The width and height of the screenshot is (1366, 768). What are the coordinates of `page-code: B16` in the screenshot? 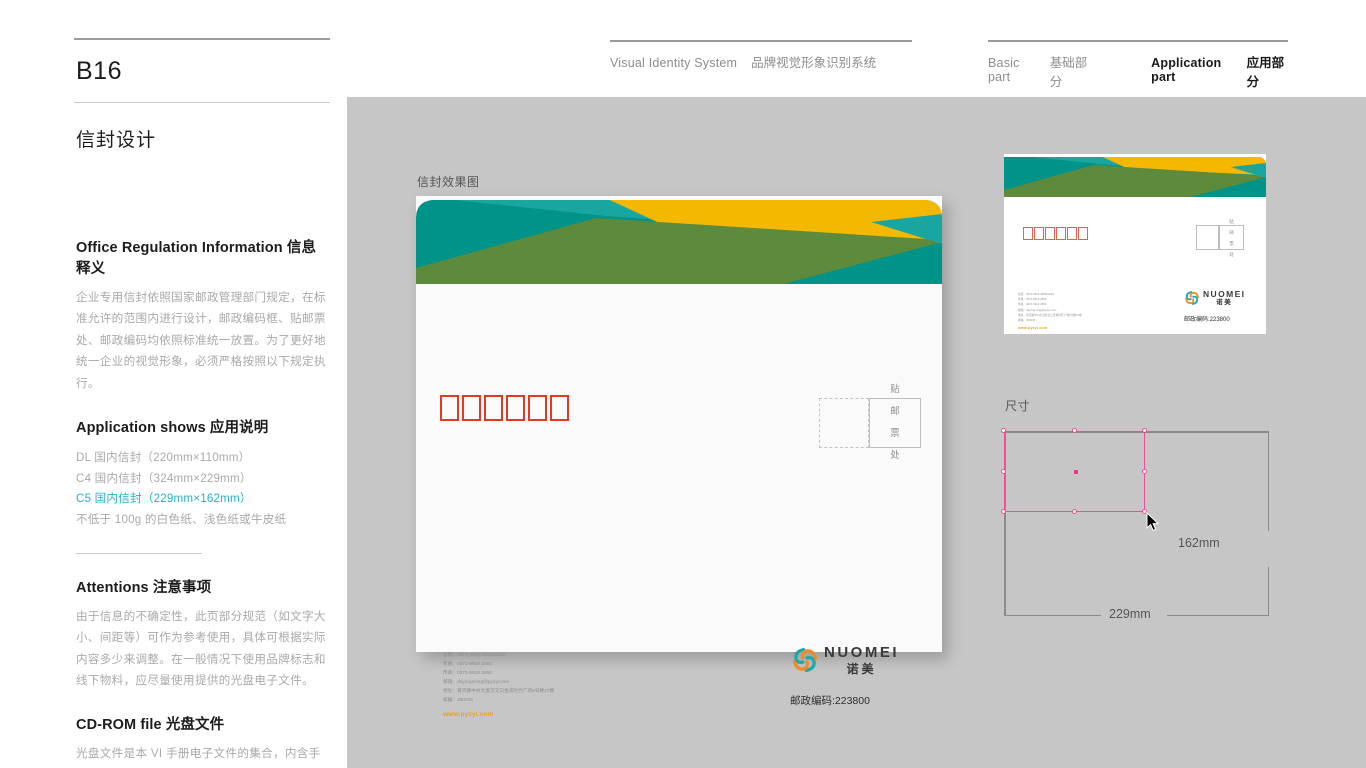 It's located at (99, 71).